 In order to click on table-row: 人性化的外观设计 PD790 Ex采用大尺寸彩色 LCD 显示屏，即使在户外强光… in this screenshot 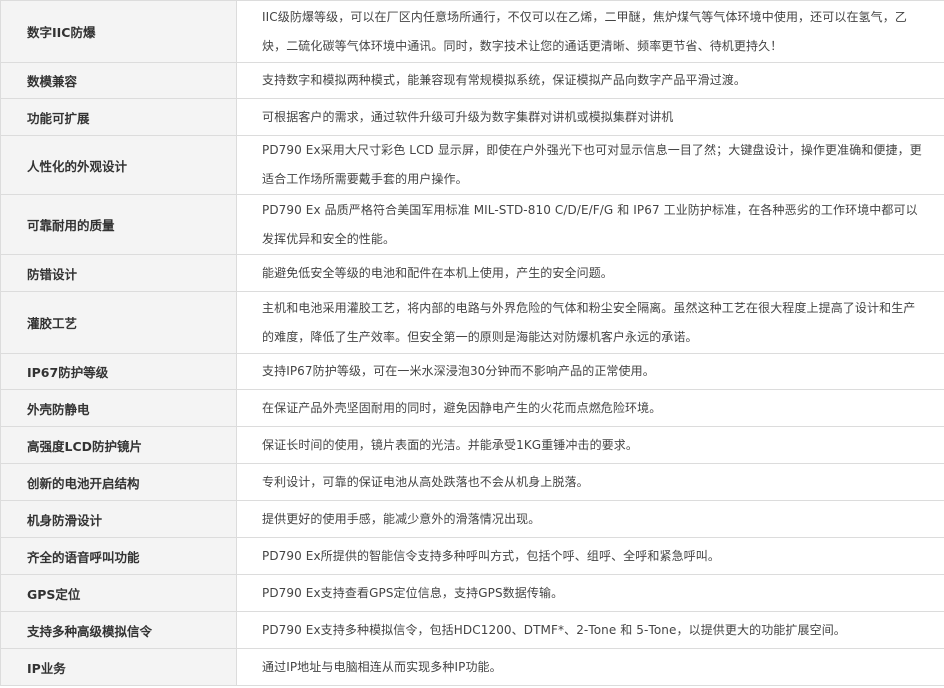, I will do `click(472, 165)`.